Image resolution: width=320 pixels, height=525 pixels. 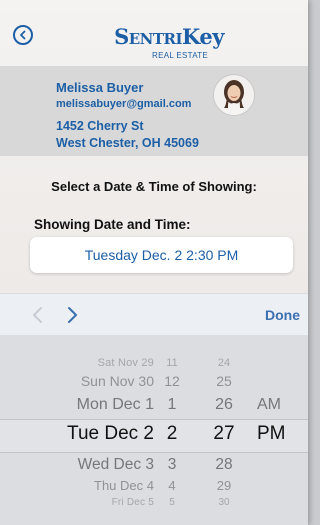 What do you see at coordinates (116, 465) in the screenshot?
I see `picker-date-cell: Wed Dec 3` at bounding box center [116, 465].